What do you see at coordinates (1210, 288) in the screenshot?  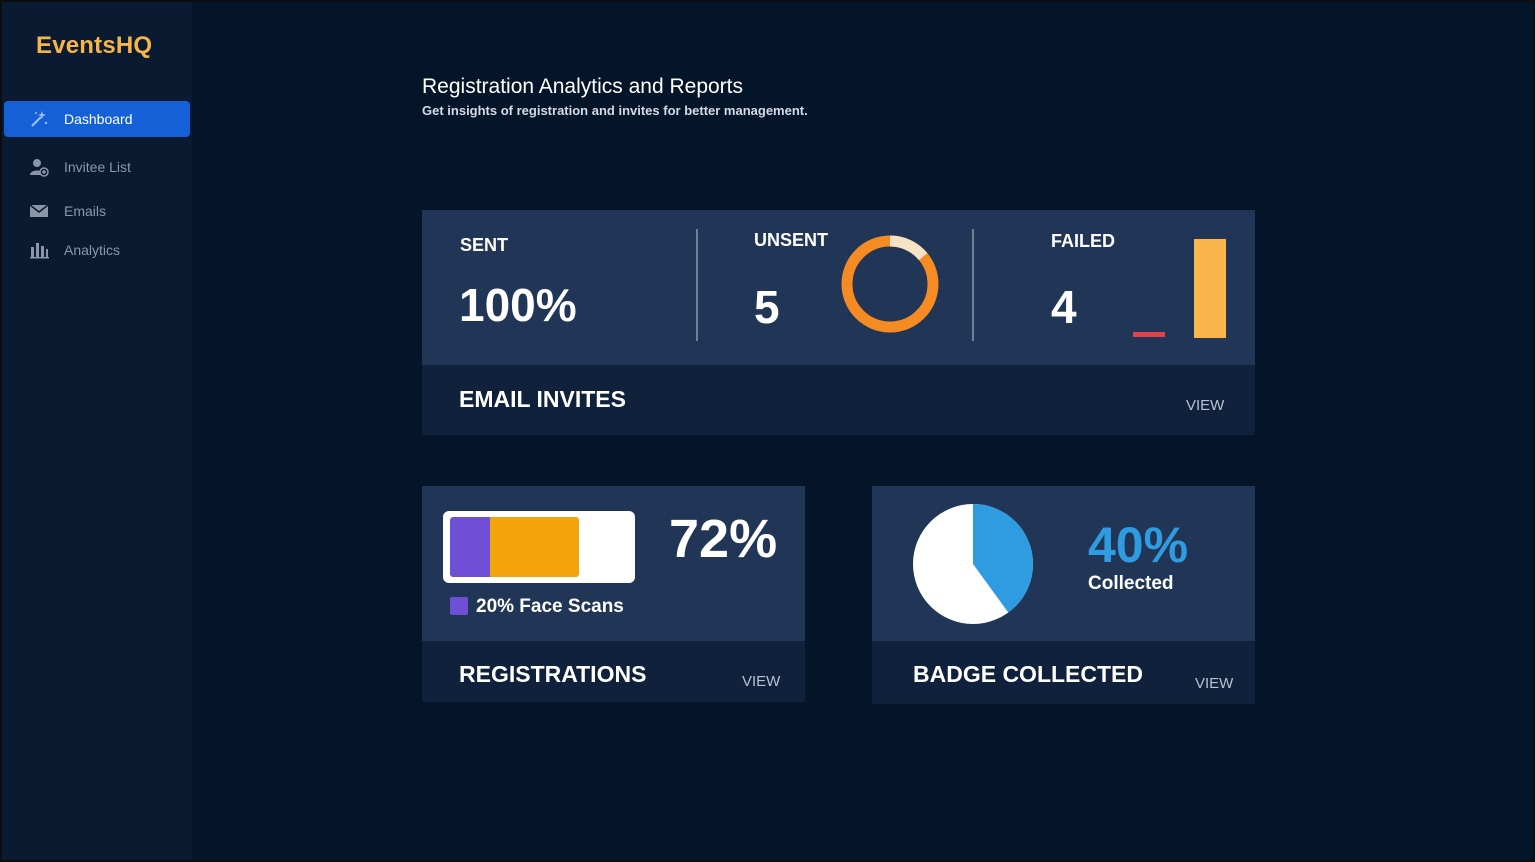 I see `failed-orange-bar` at bounding box center [1210, 288].